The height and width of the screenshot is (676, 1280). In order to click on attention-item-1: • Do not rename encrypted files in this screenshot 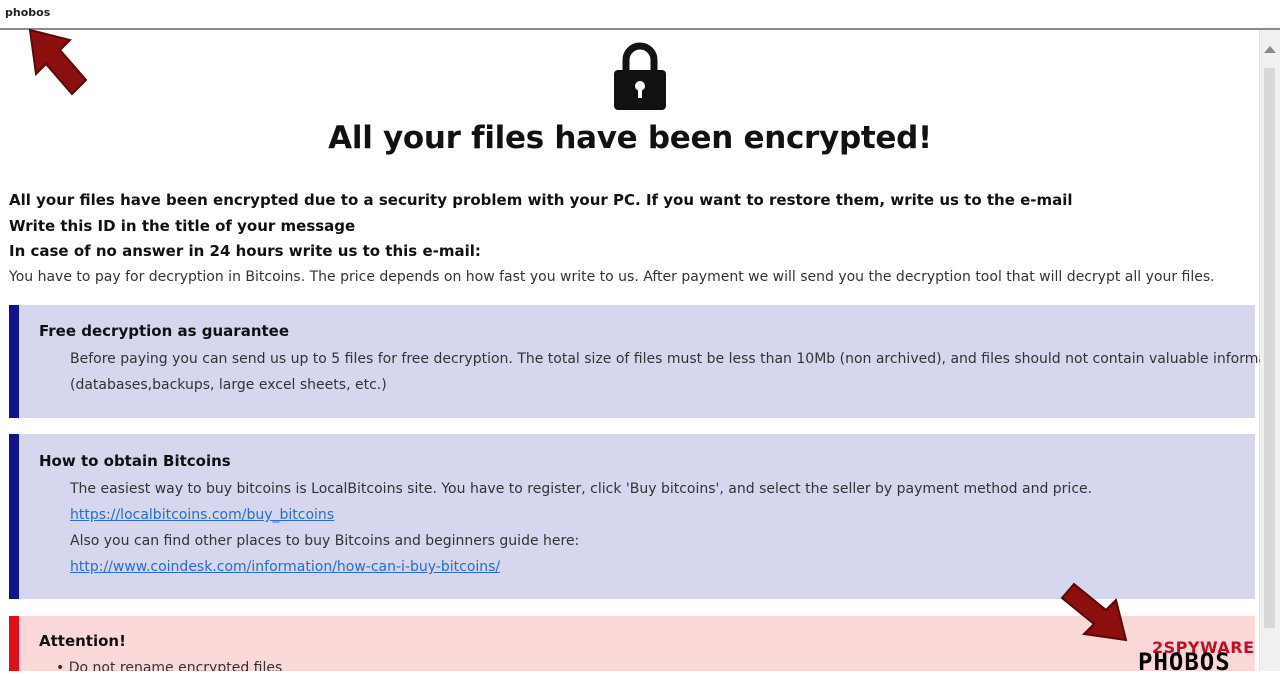, I will do `click(169, 665)`.